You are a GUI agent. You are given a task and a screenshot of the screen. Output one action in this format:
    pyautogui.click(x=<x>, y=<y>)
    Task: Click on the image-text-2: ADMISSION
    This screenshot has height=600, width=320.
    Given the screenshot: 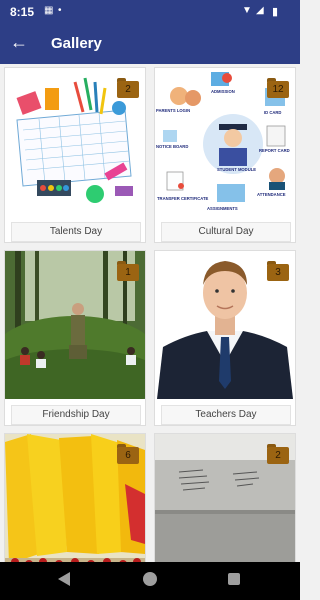 What is the action you would take?
    pyautogui.click(x=223, y=91)
    